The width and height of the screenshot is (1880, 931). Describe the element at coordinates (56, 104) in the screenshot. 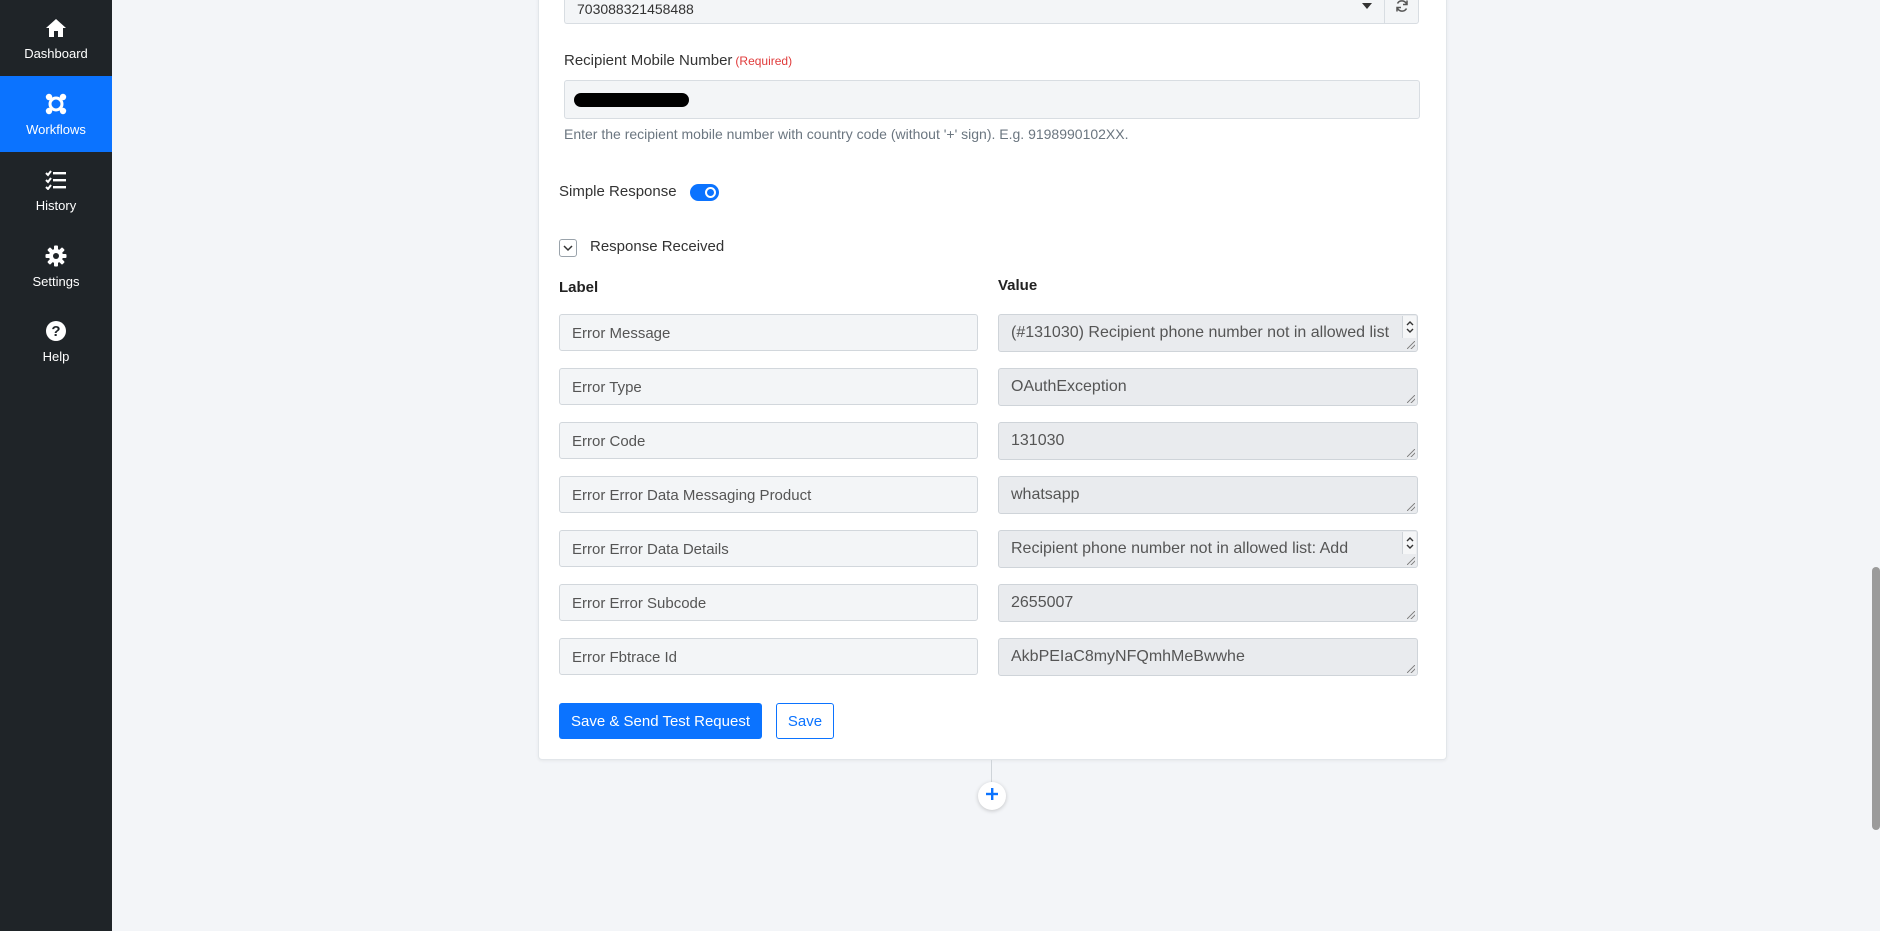

I see `workflow-icon` at that location.